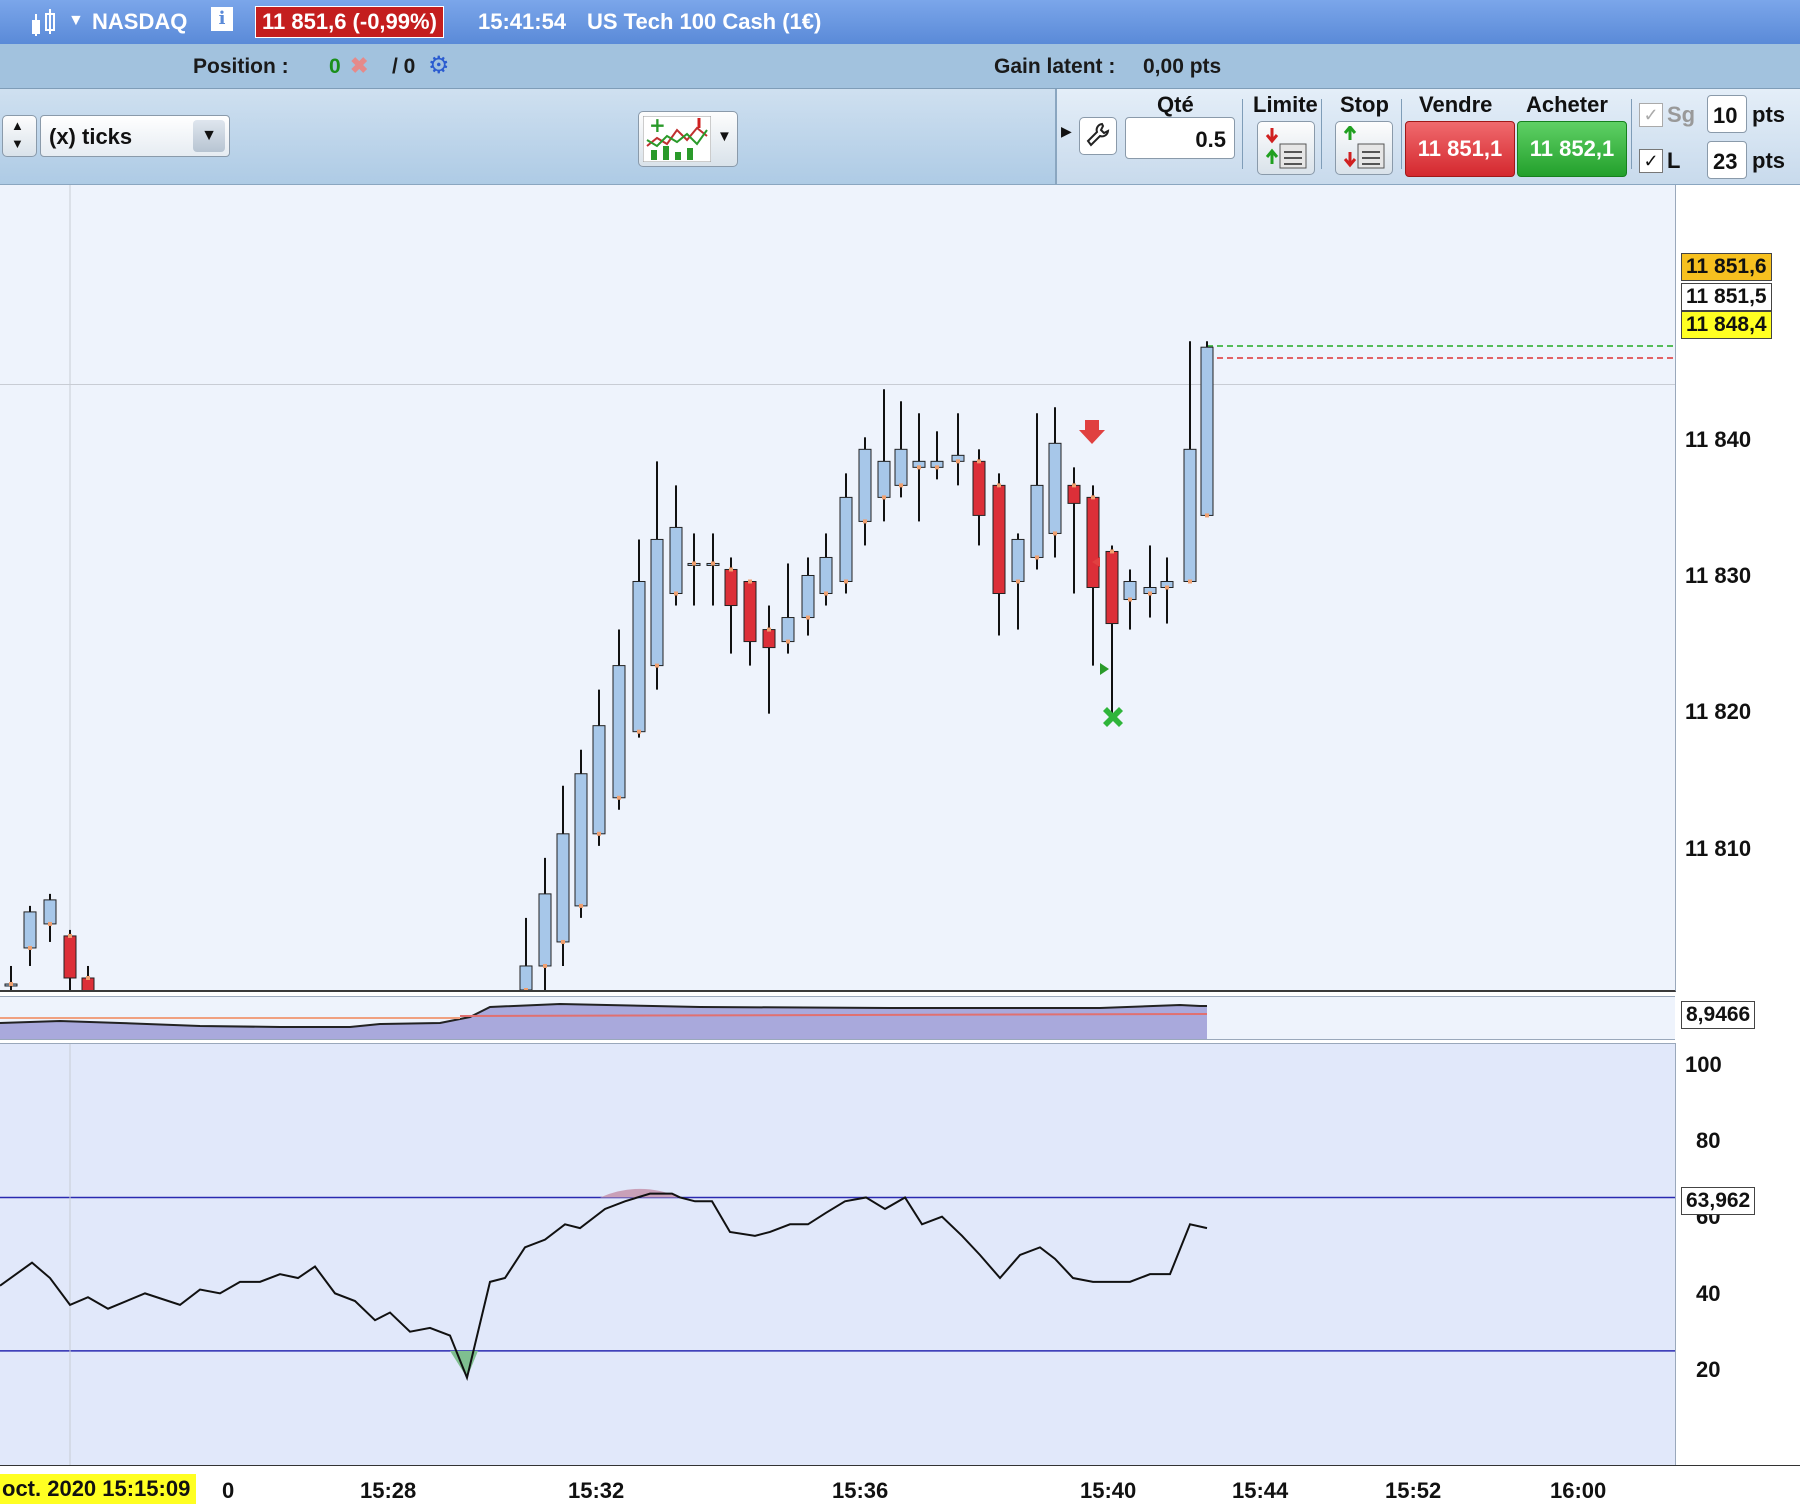 Image resolution: width=1800 pixels, height=1512 pixels. What do you see at coordinates (91, 136) in the screenshot?
I see `interval-value: (x) ticks` at bounding box center [91, 136].